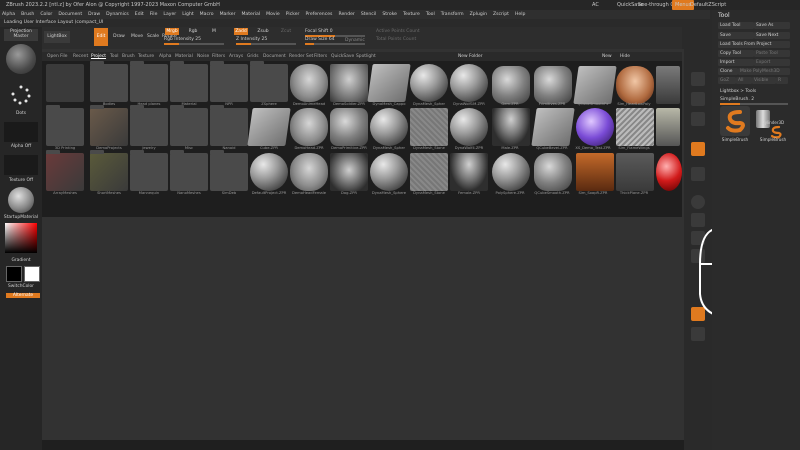 The image size is (800, 450). Describe the element at coordinates (80, 56) in the screenshot. I see `tab-recent: Recent` at that location.